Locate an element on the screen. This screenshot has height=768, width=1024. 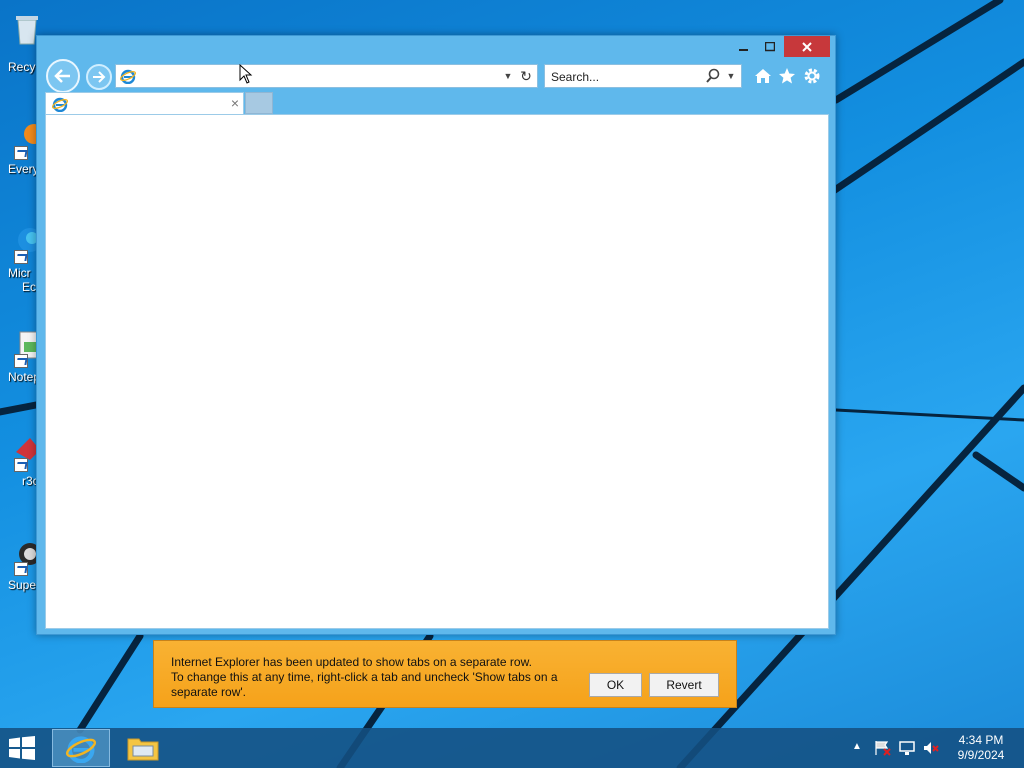
action-center-flag-icon is located at coordinates (883, 748).